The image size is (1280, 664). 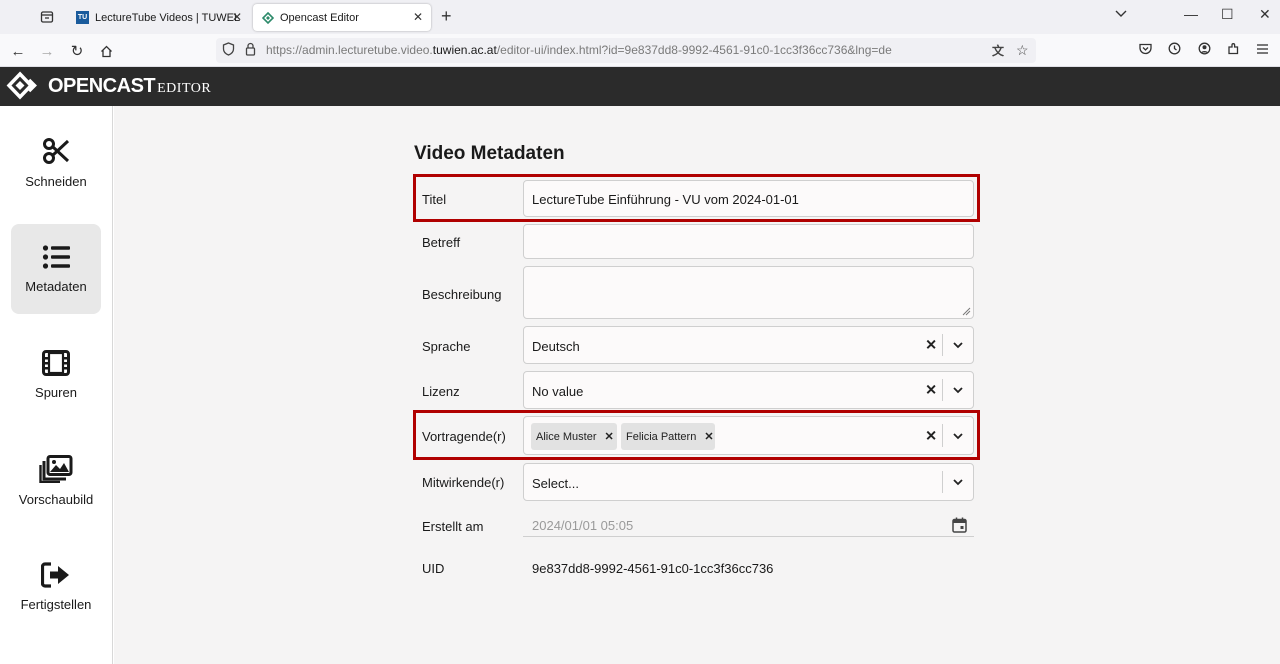 What do you see at coordinates (228, 50) in the screenshot?
I see `shield-icon` at bounding box center [228, 50].